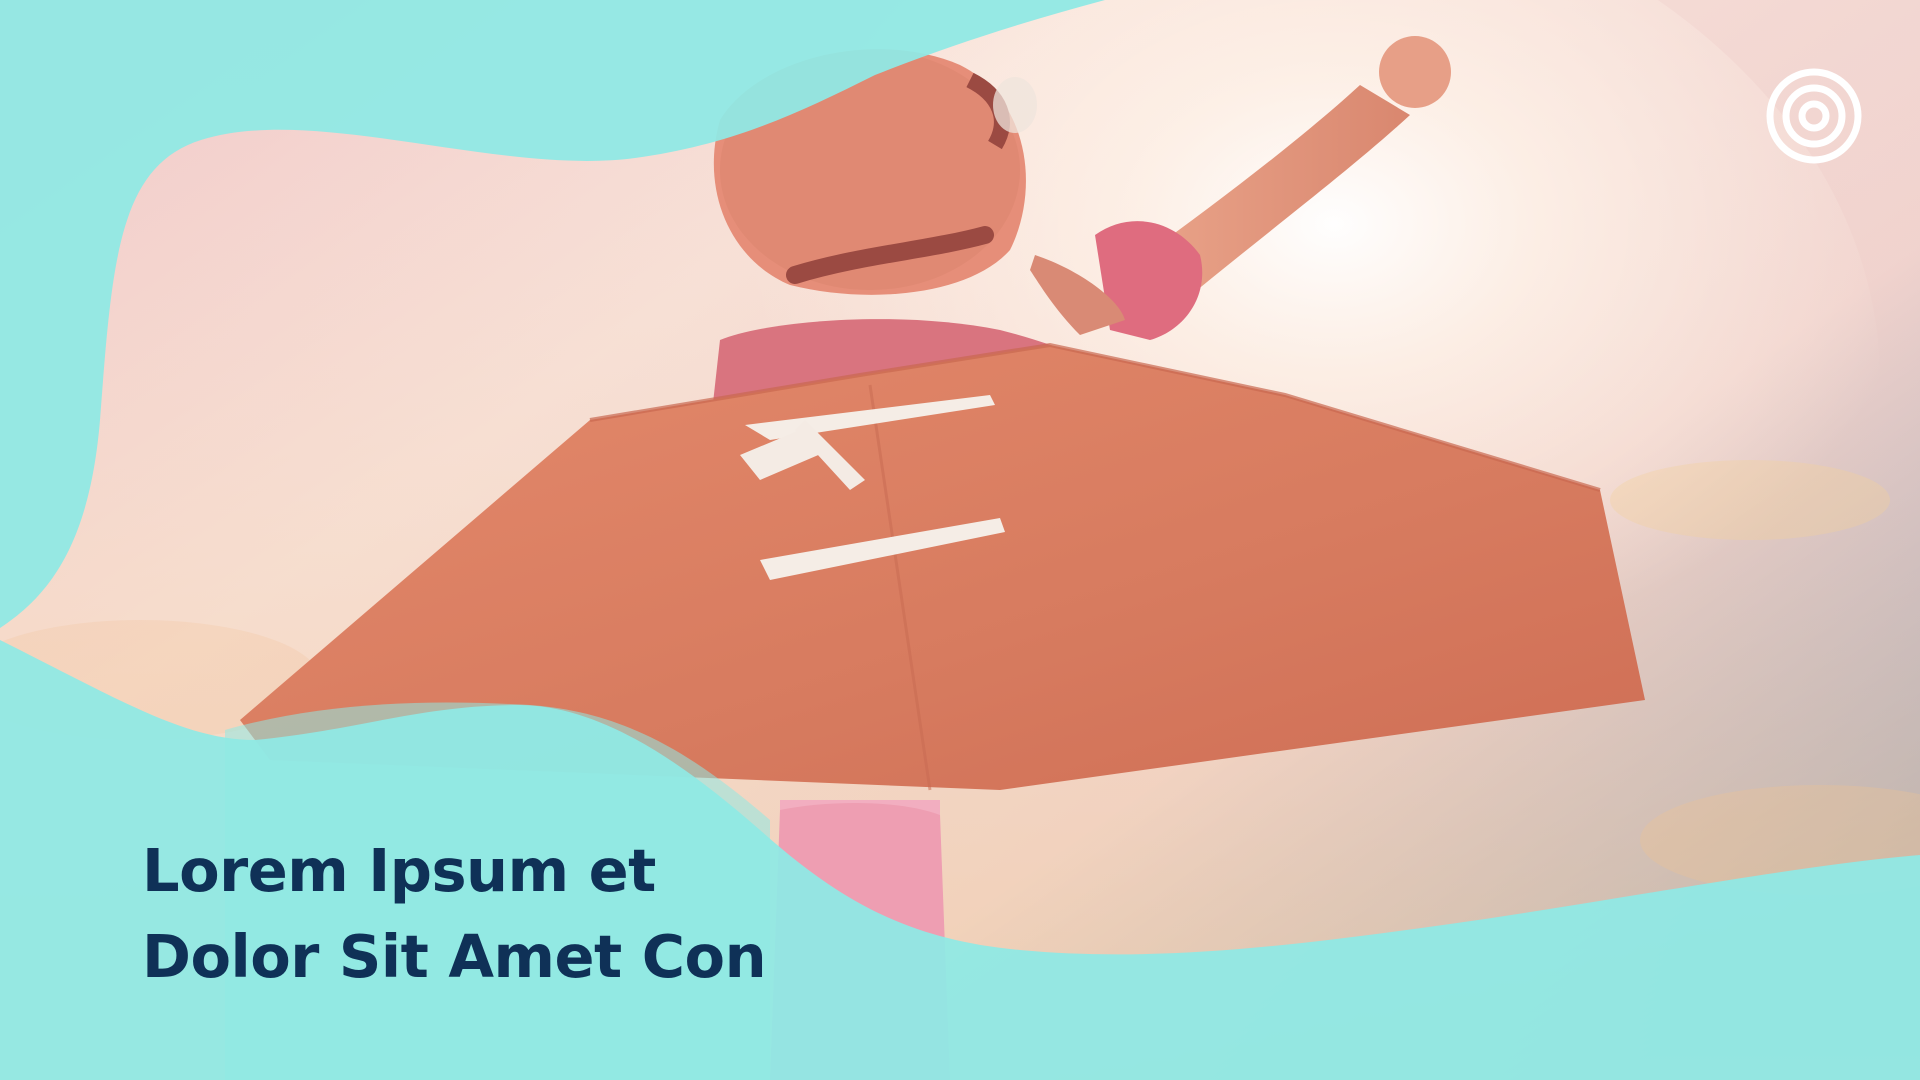 This screenshot has height=1080, width=1920. What do you see at coordinates (522, 914) in the screenshot?
I see `slide-title: Lorem Ipsum et Dolor Sit Amet Con` at bounding box center [522, 914].